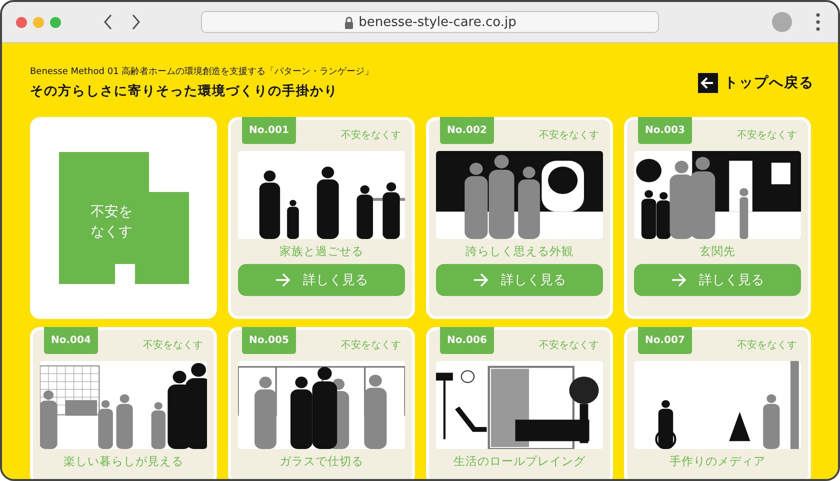  What do you see at coordinates (321, 251) in the screenshot?
I see `pattern-title: 家族と過ごせる` at bounding box center [321, 251].